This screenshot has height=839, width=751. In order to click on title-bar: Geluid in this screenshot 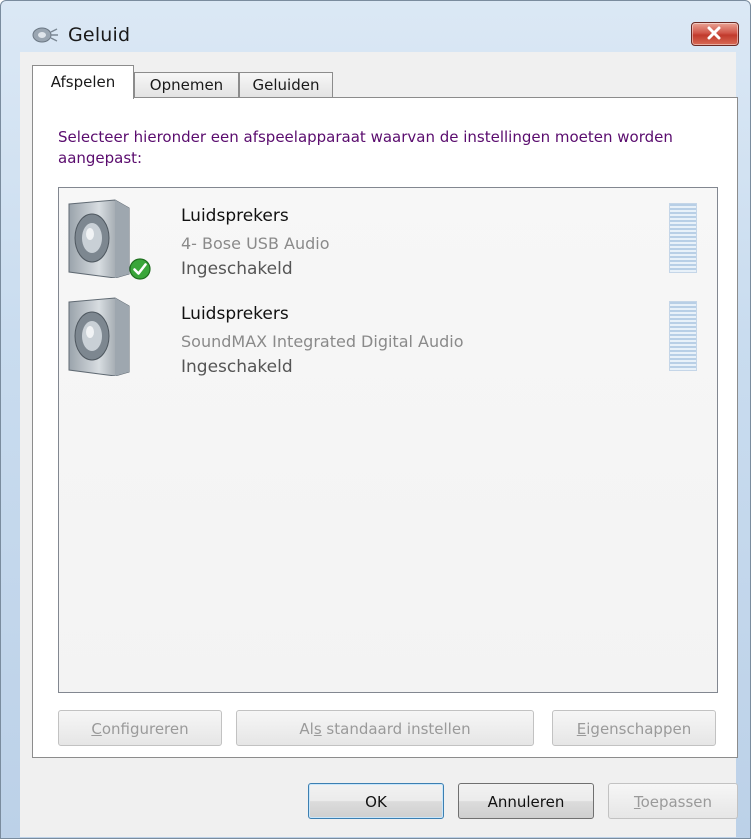, I will do `click(375, 23)`.